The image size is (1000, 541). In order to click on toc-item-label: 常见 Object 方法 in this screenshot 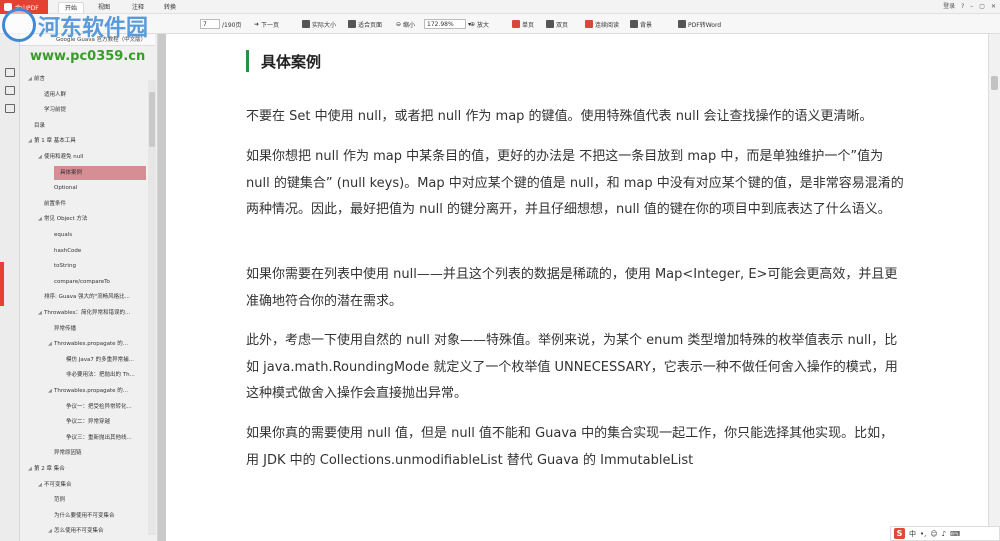, I will do `click(66, 219)`.